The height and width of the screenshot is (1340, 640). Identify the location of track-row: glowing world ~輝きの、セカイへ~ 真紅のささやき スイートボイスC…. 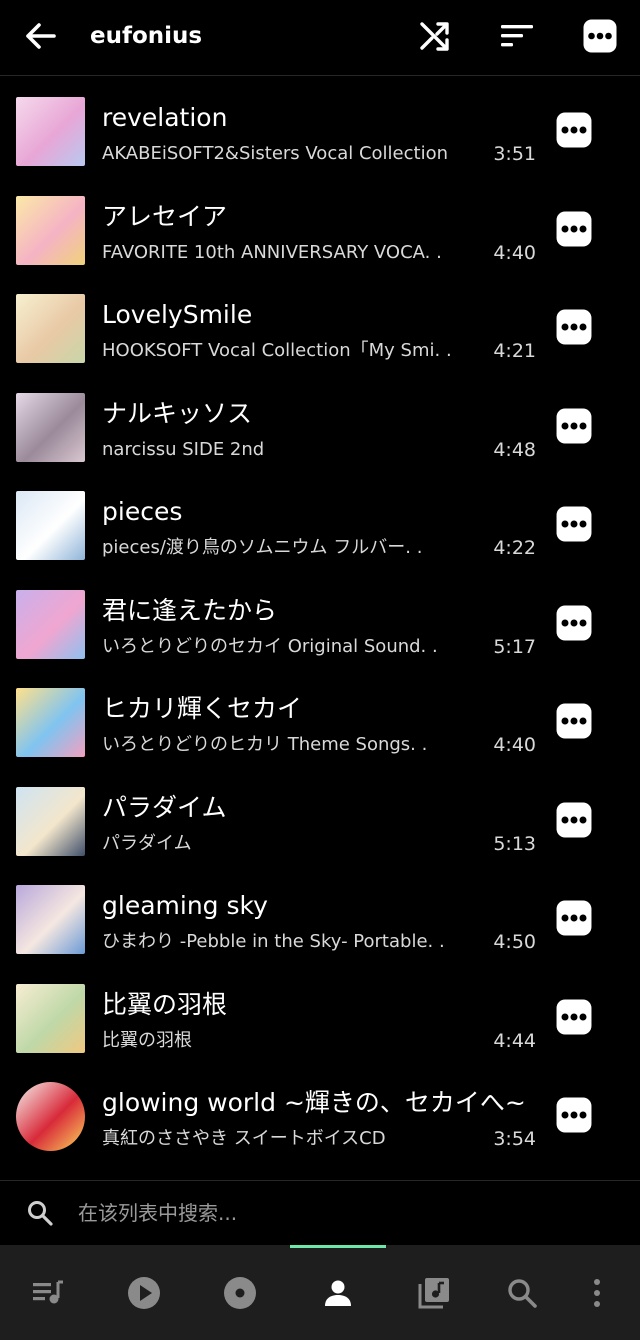
(320, 1114).